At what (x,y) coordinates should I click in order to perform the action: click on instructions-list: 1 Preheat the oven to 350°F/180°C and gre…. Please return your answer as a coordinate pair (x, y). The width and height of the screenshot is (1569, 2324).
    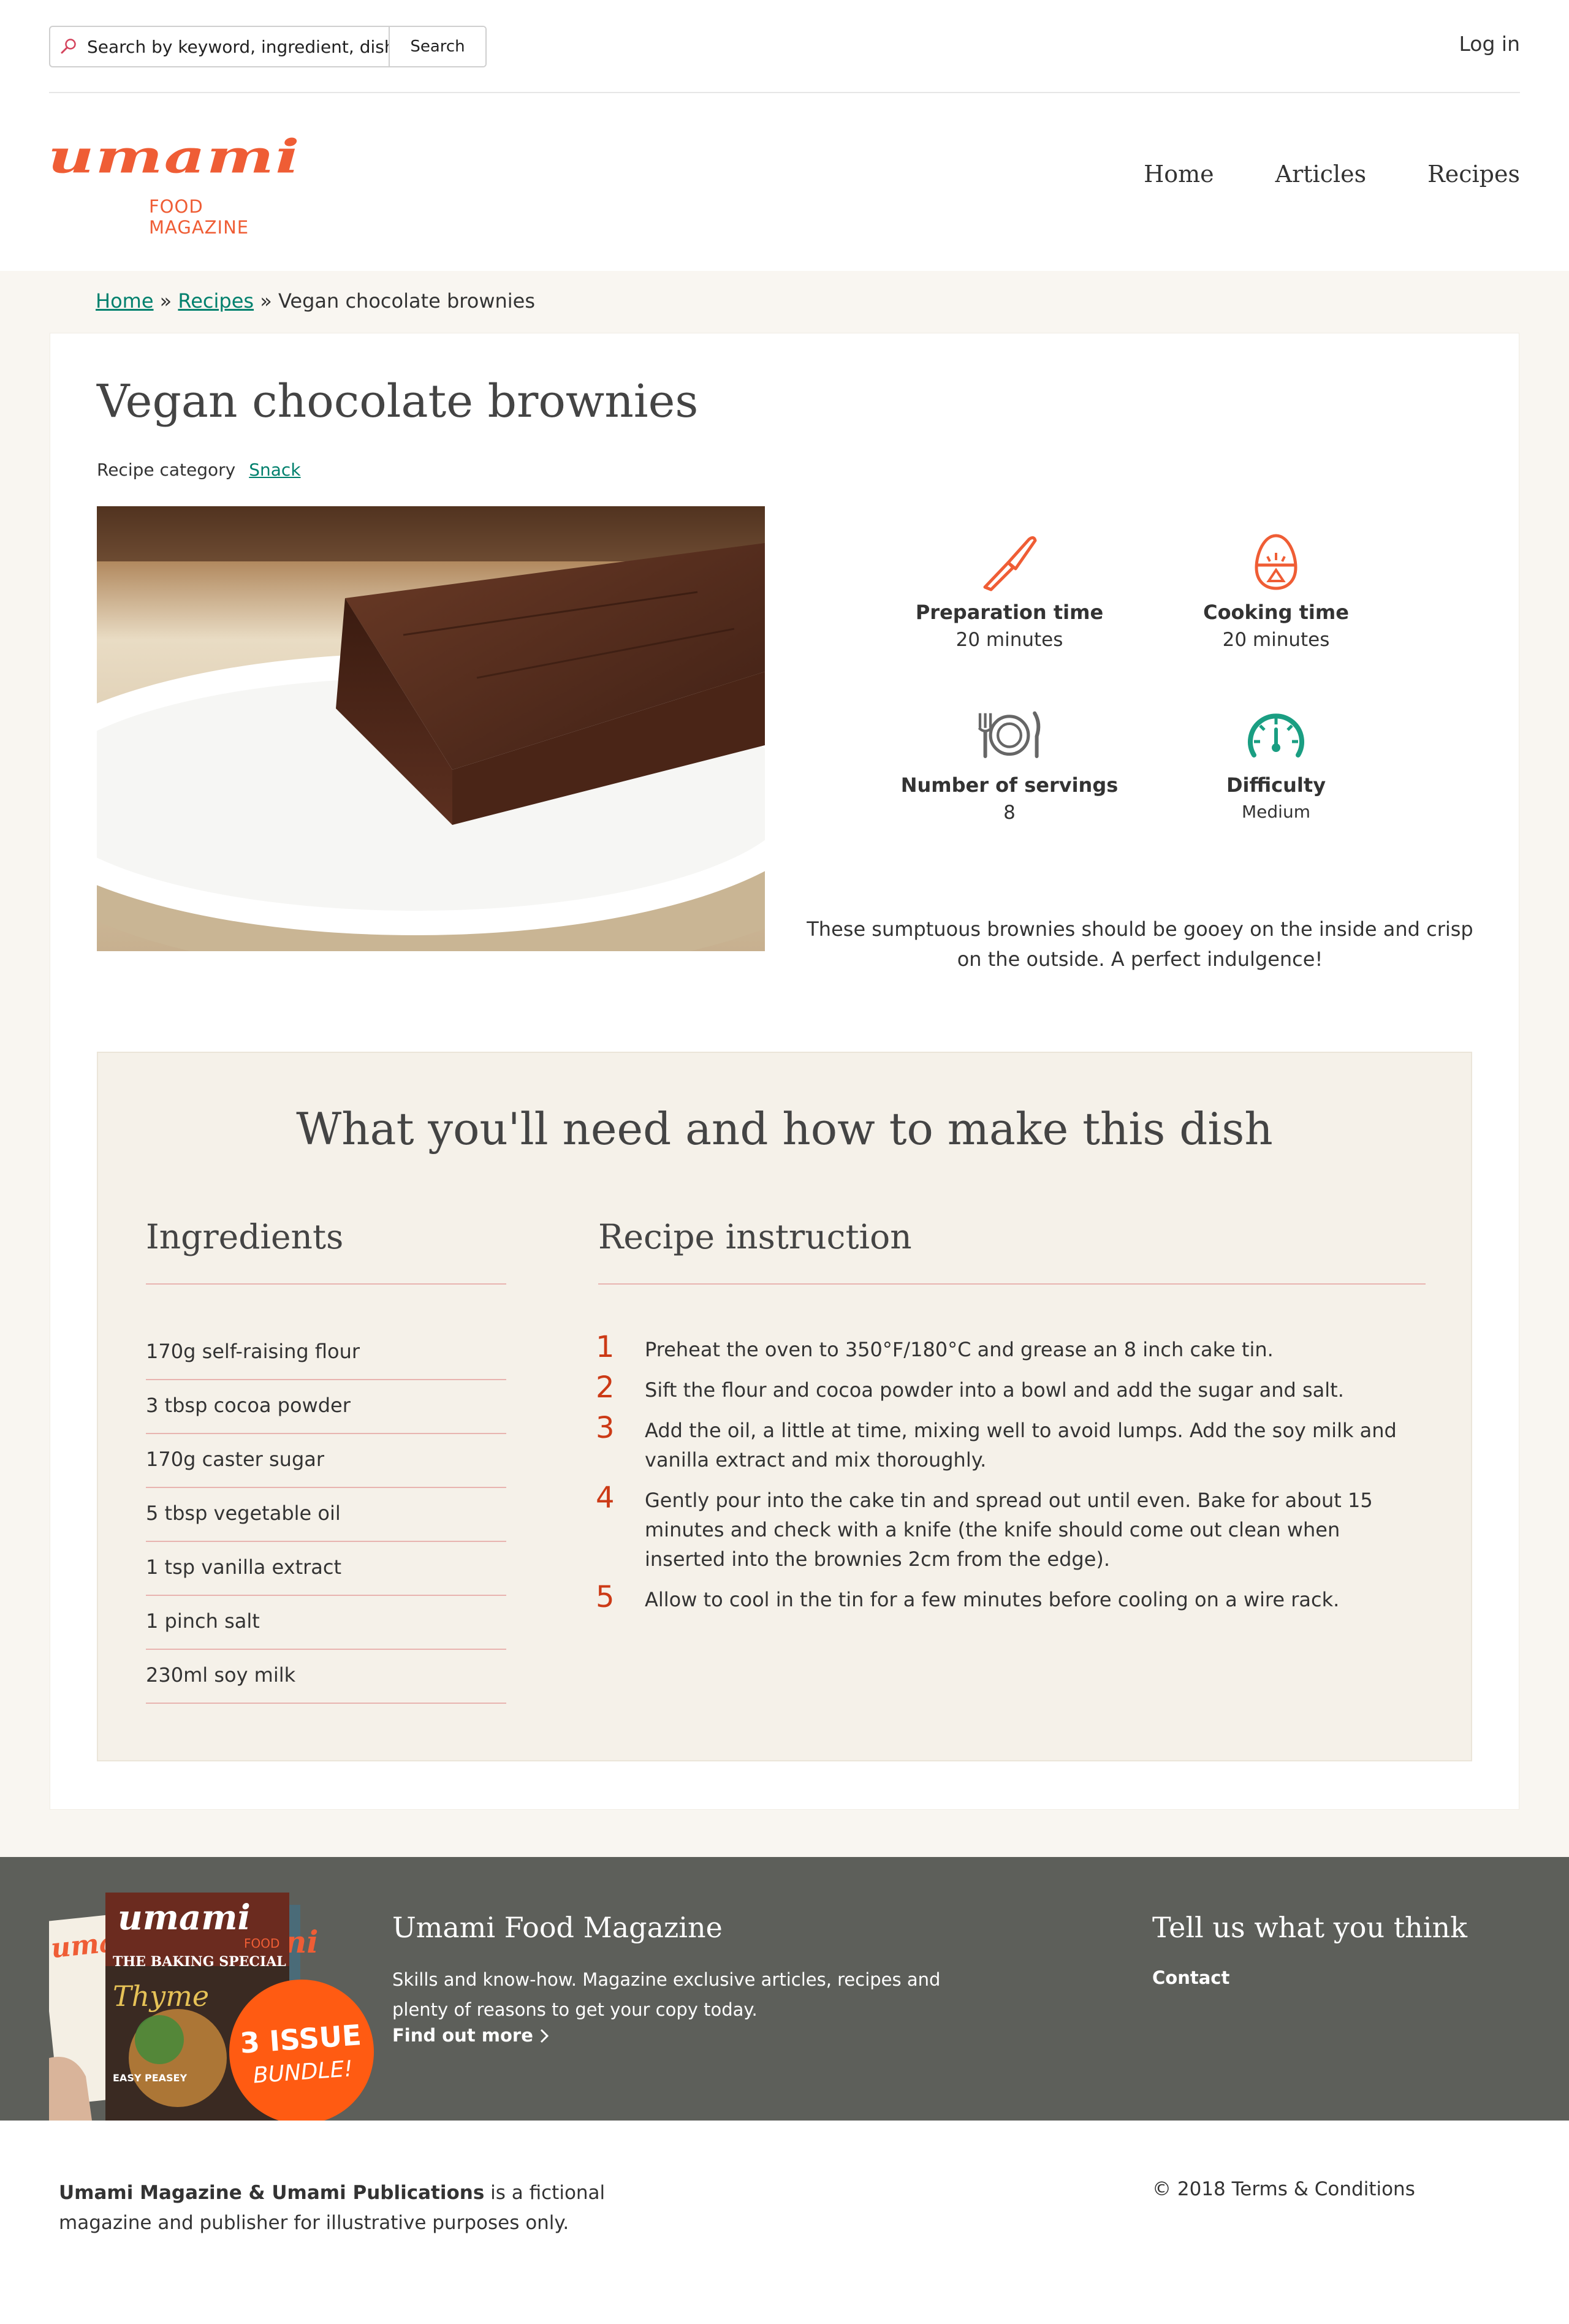
    Looking at the image, I should click on (1009, 1478).